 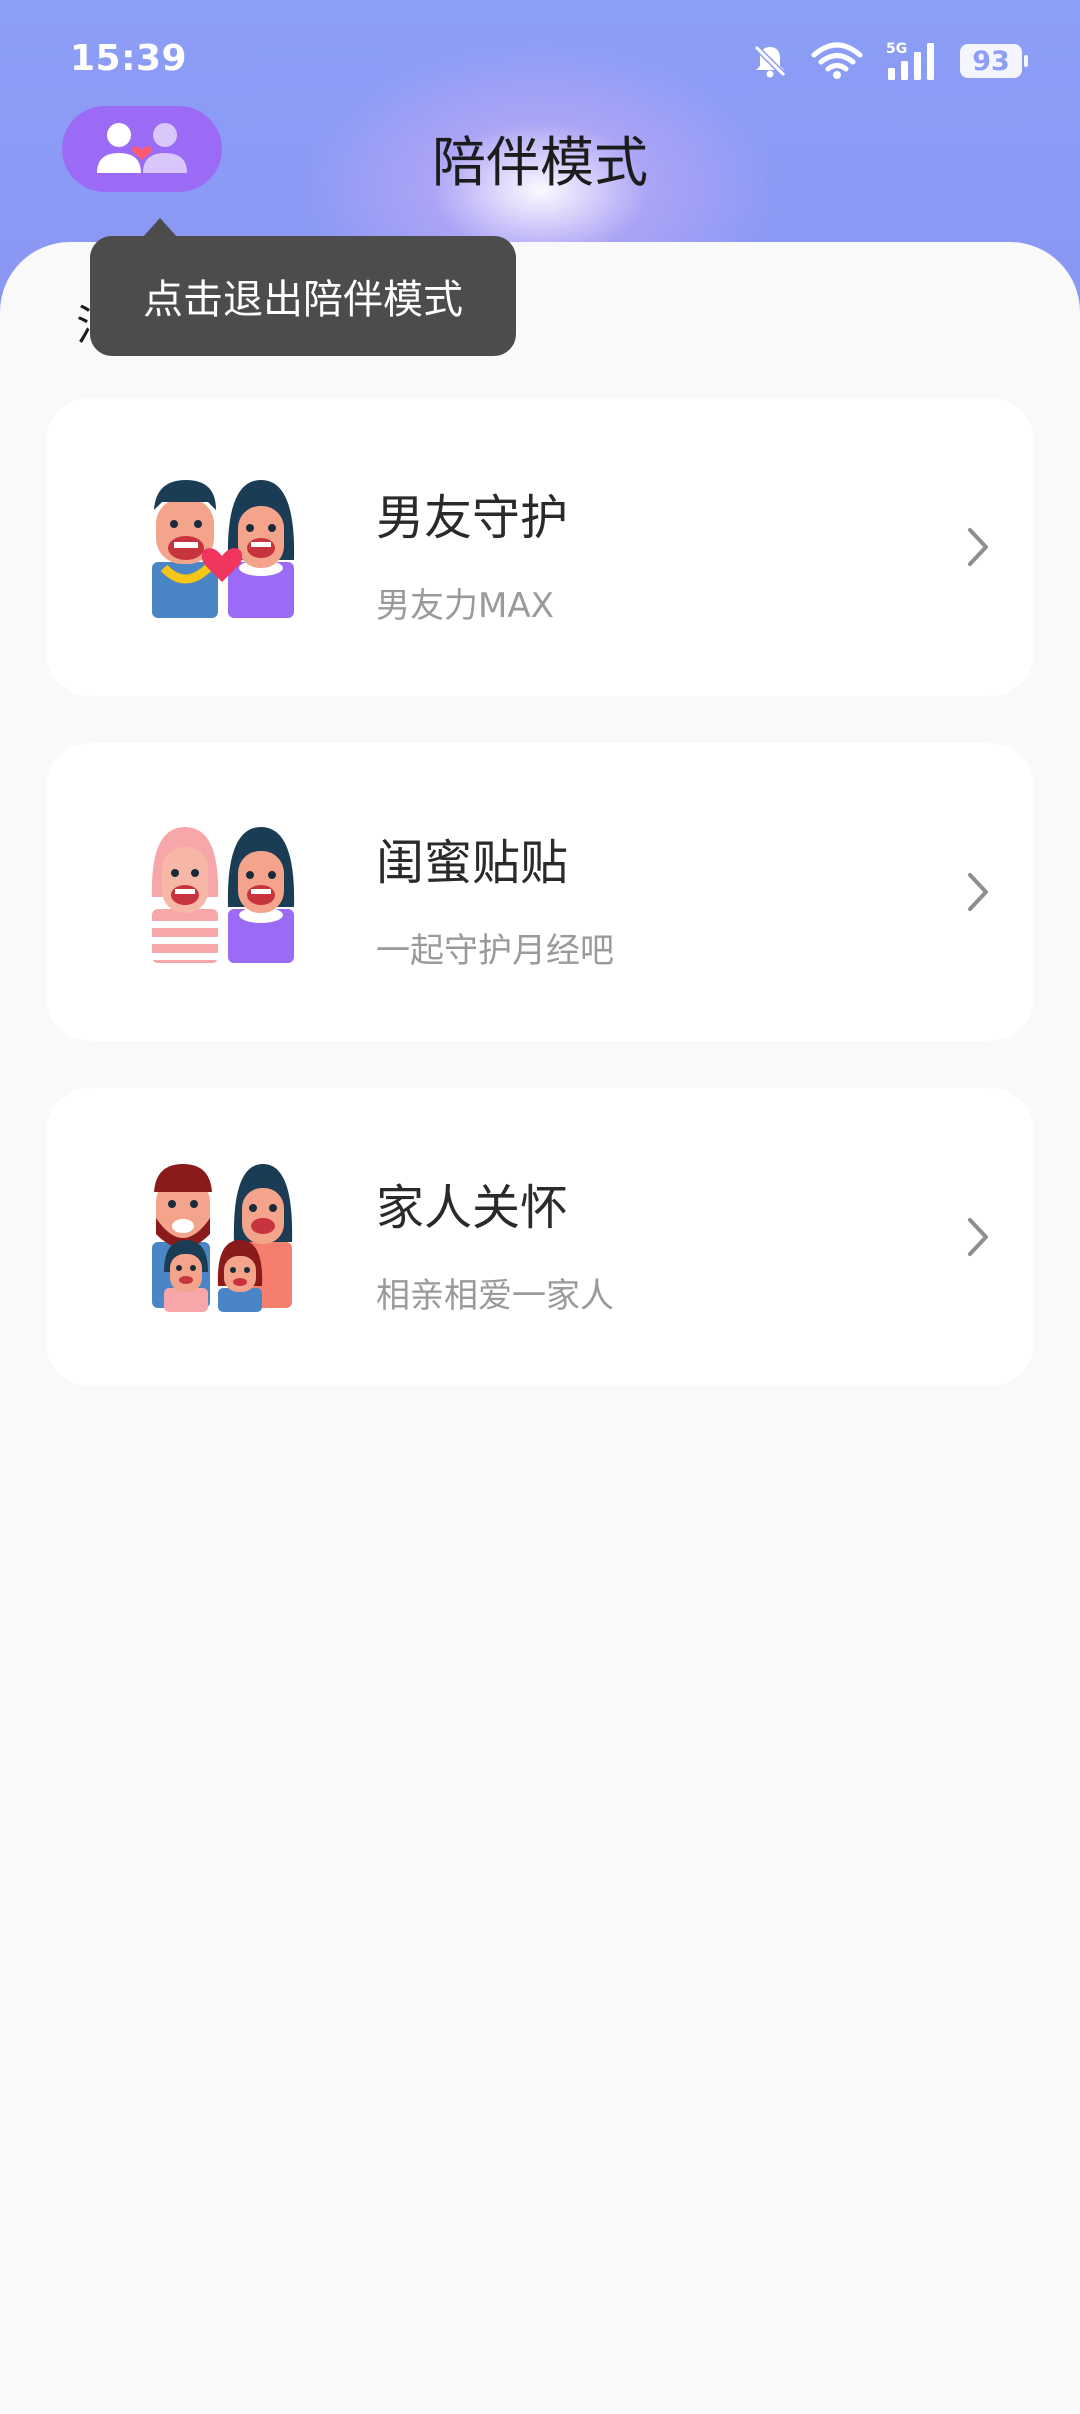 I want to click on exit-mode-tooltip: 点击退出陪伴模式, so click(x=303, y=287).